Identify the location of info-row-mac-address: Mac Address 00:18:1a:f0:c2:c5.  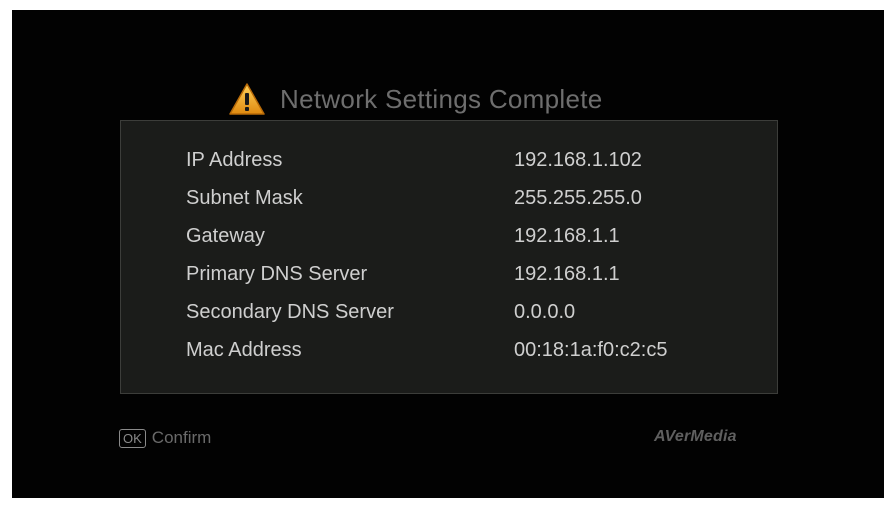
(466, 354).